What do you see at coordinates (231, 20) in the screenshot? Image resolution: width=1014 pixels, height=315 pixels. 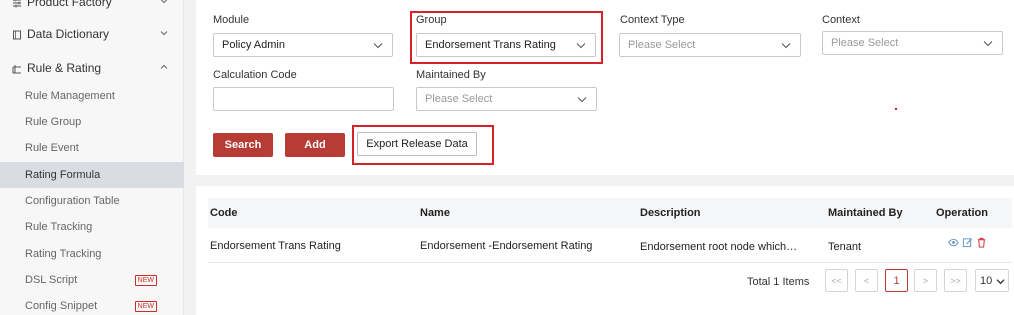 I see `module-label: Module` at bounding box center [231, 20].